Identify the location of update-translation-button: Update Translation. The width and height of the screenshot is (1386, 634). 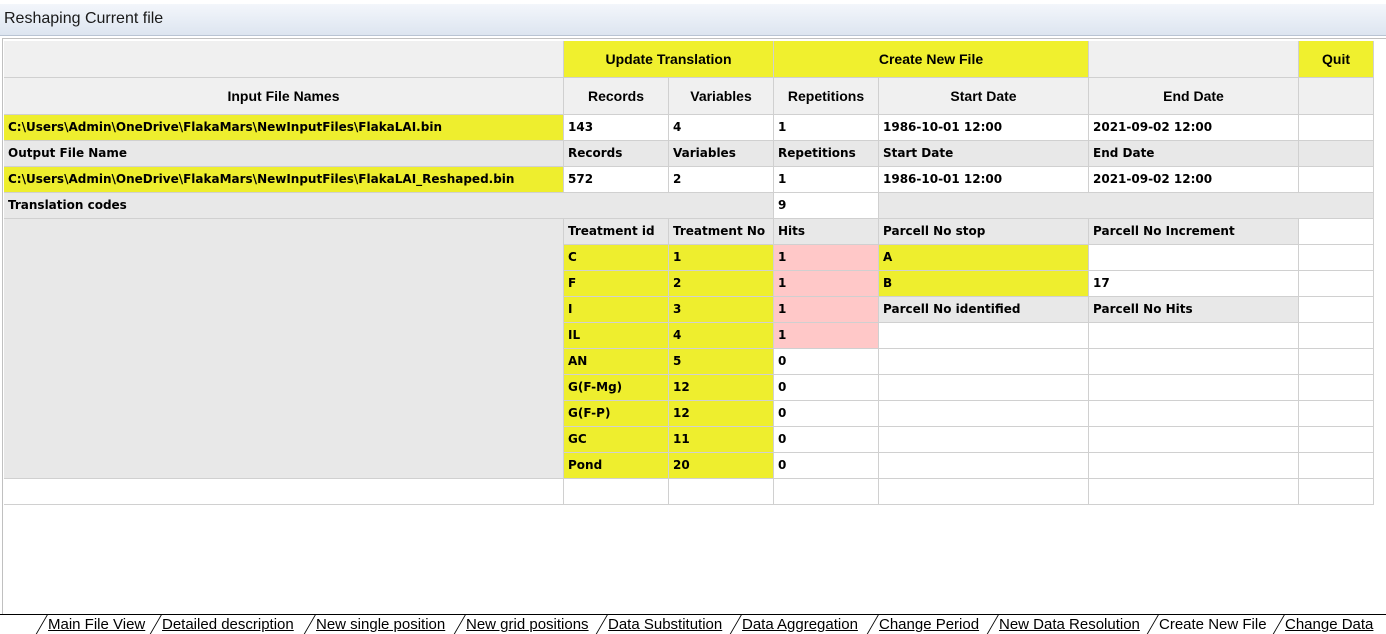
(669, 59).